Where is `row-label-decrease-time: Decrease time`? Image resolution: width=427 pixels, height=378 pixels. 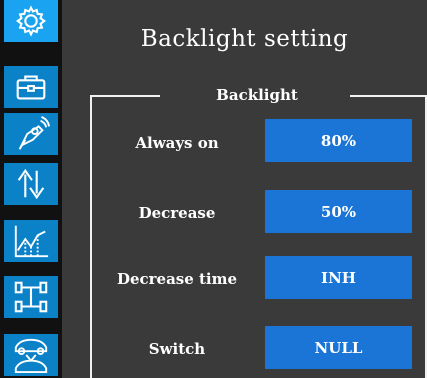
row-label-decrease-time: Decrease time is located at coordinates (177, 279).